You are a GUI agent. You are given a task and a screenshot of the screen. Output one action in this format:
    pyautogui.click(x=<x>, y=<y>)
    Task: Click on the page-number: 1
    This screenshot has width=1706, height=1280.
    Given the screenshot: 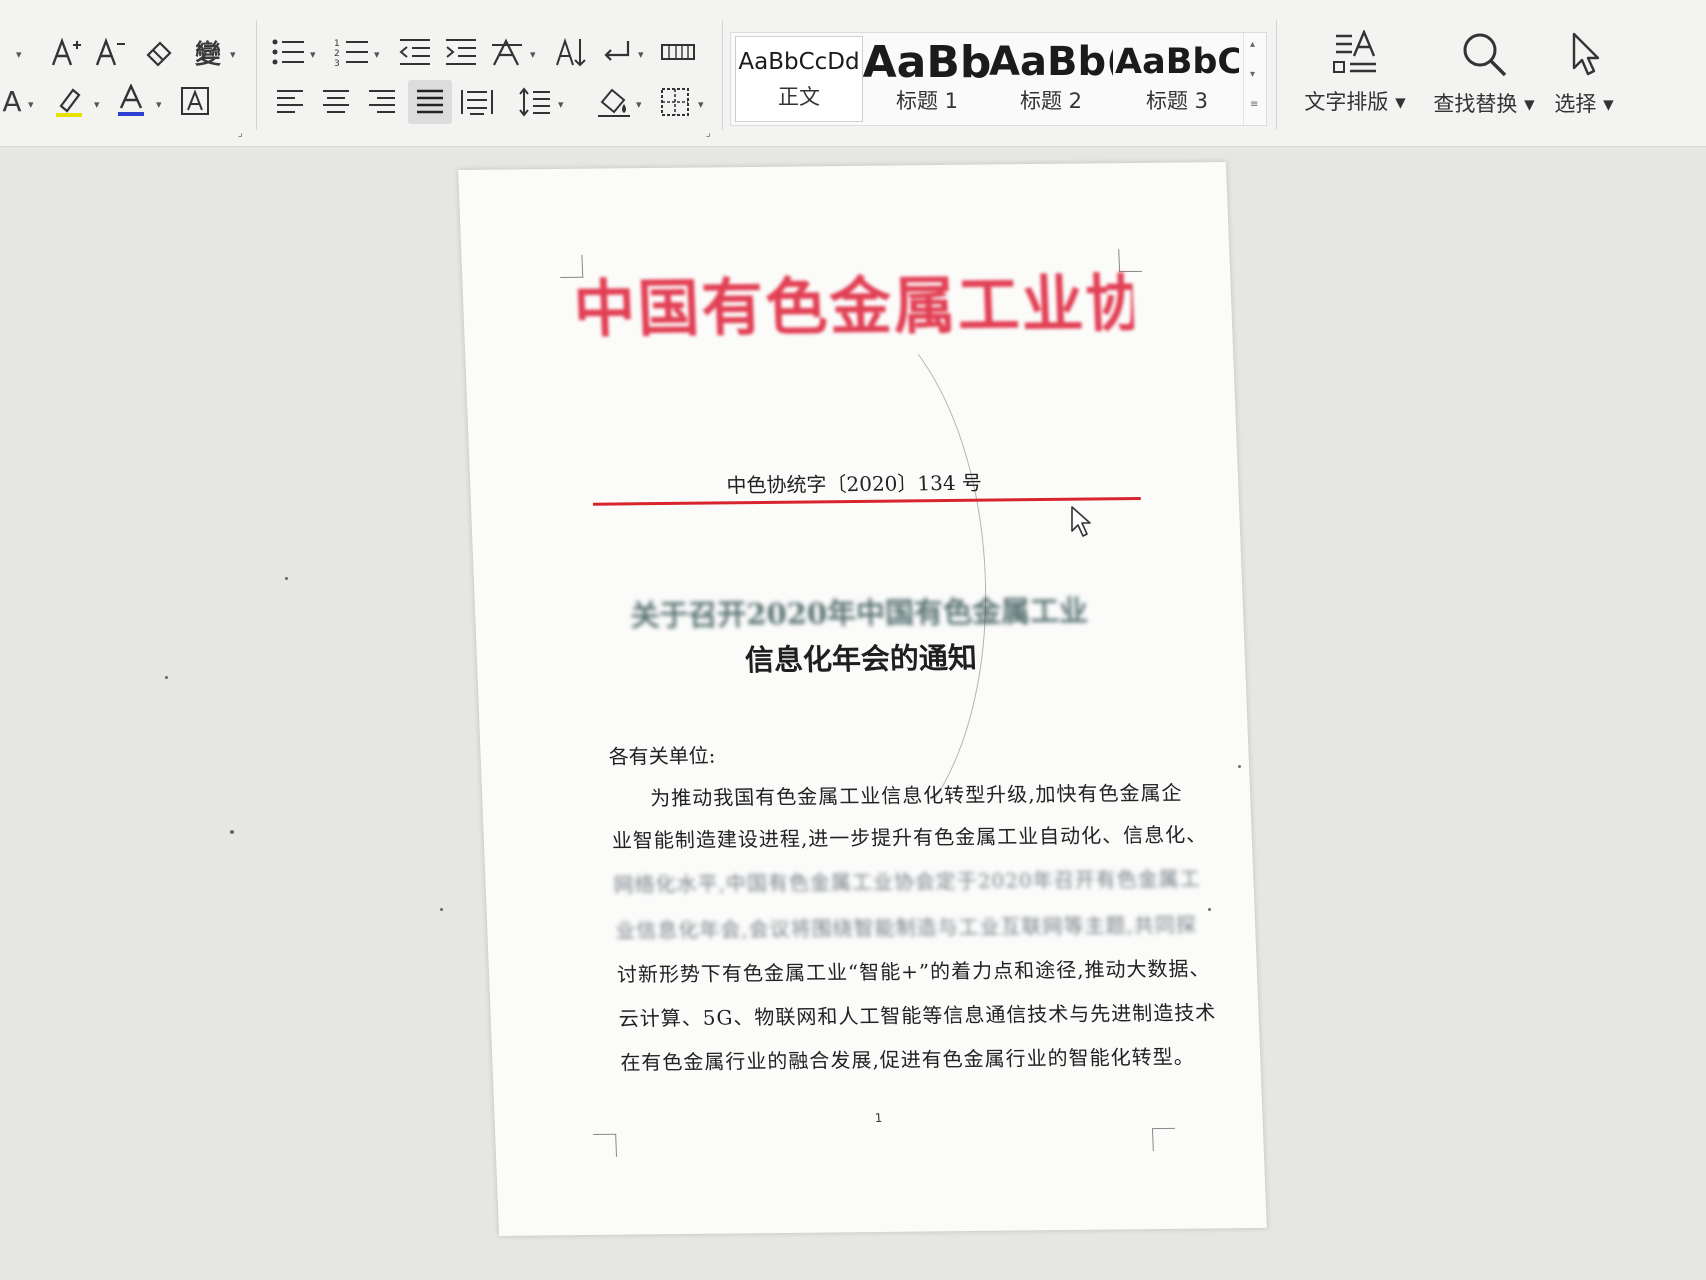 What is the action you would take?
    pyautogui.click(x=878, y=1117)
    